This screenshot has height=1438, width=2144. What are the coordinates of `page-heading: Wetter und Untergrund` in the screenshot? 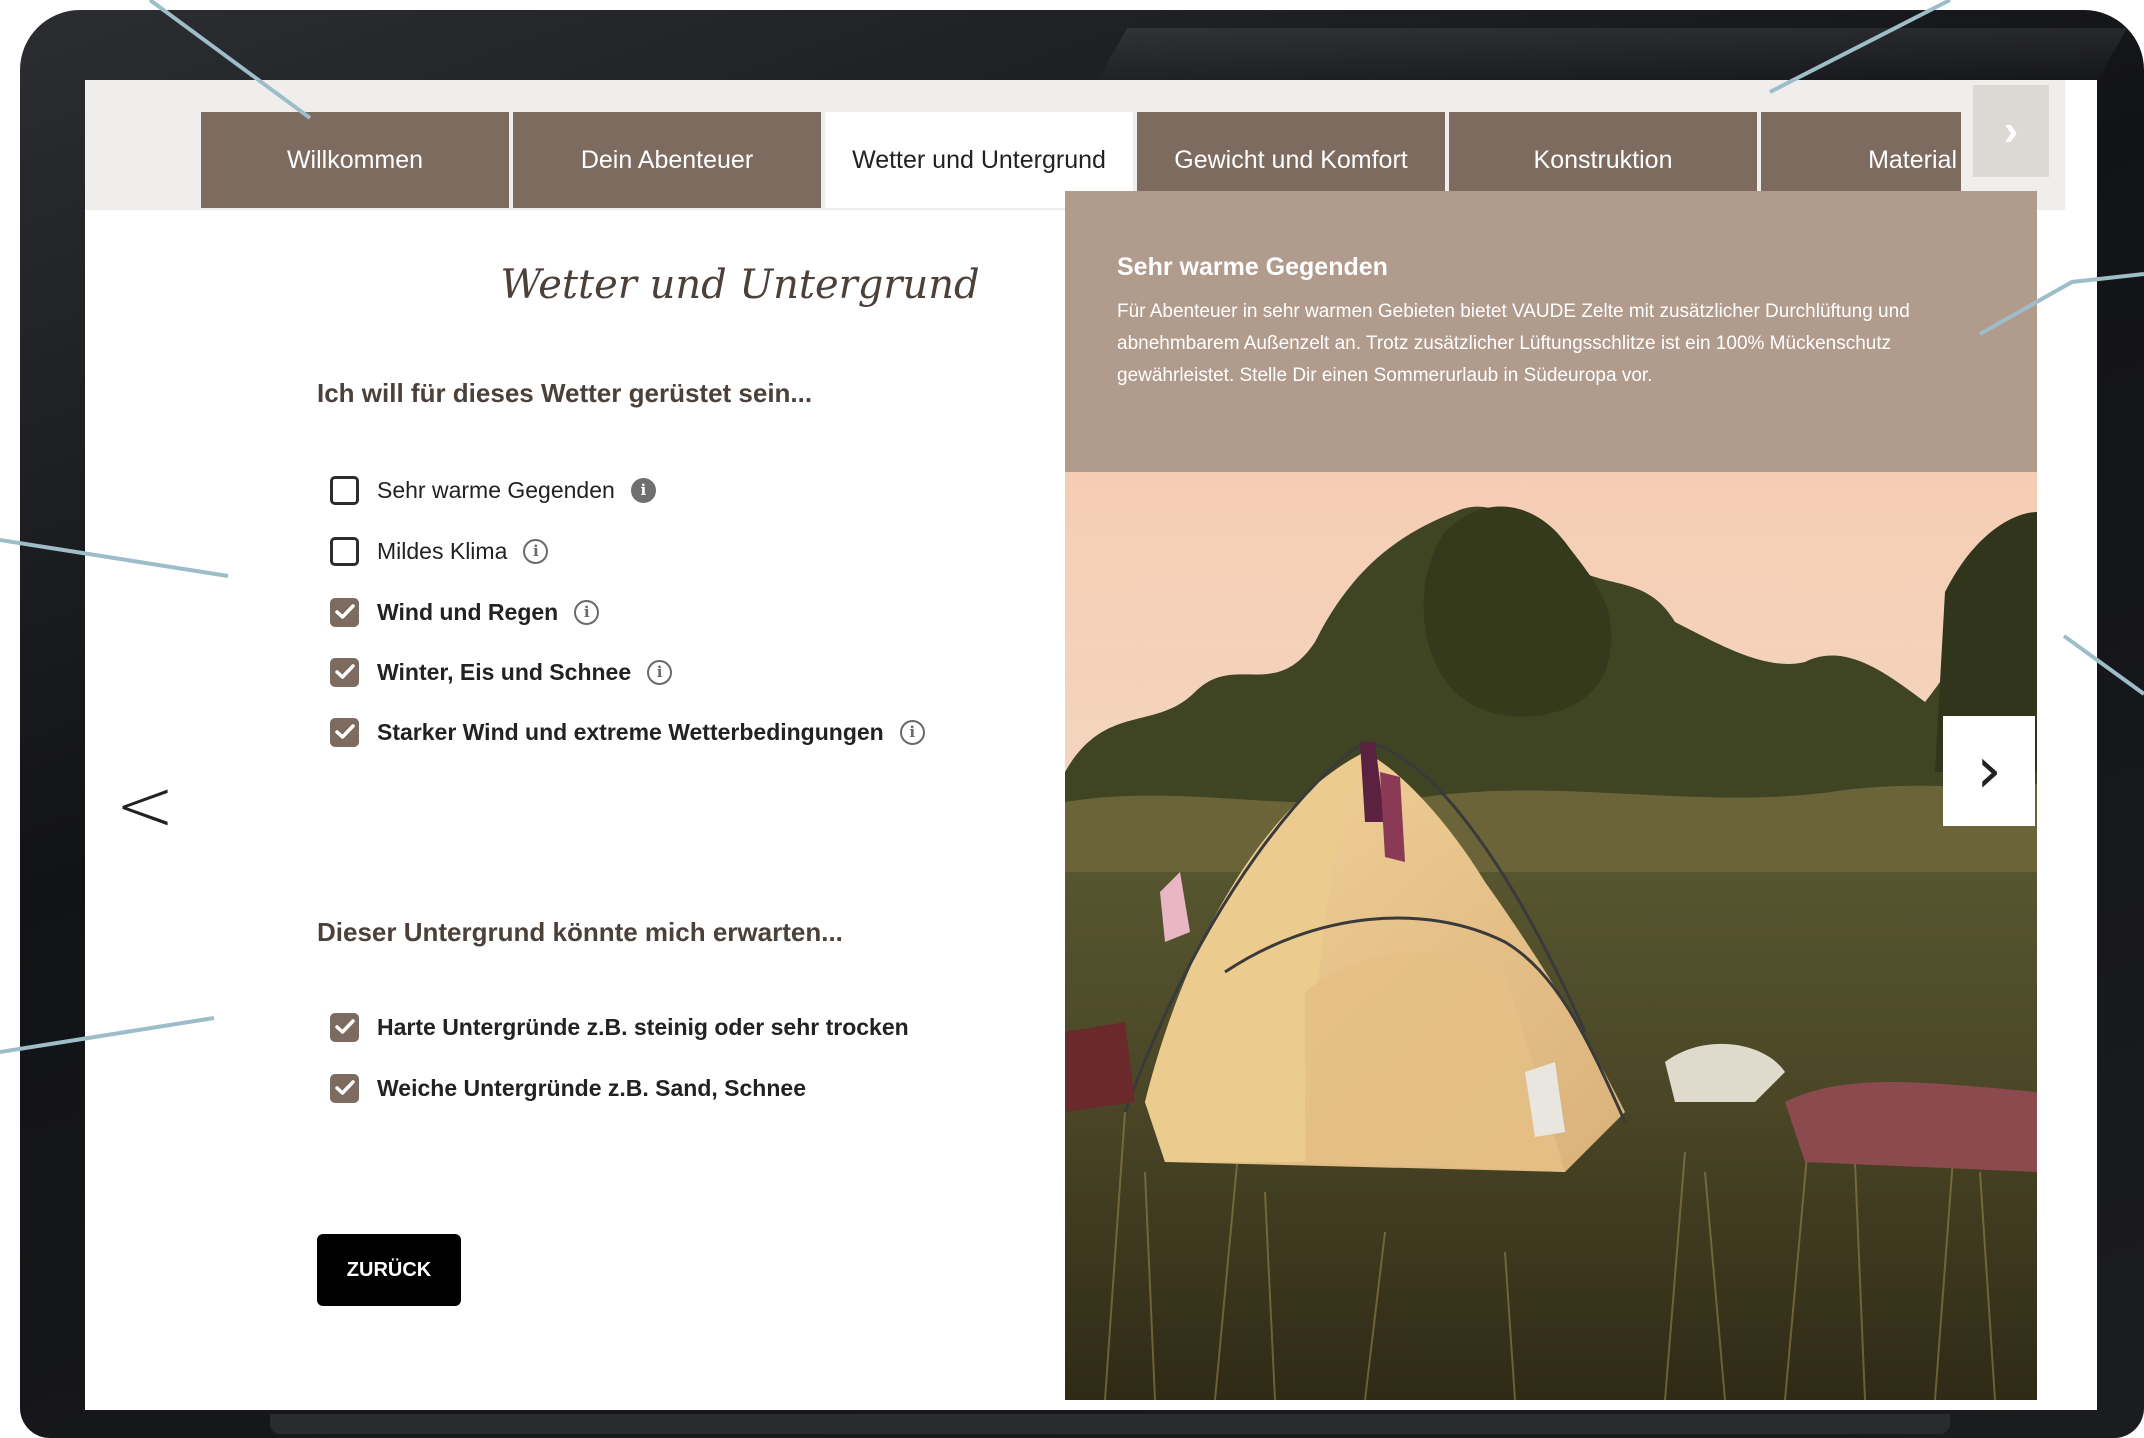 It's located at (740, 285).